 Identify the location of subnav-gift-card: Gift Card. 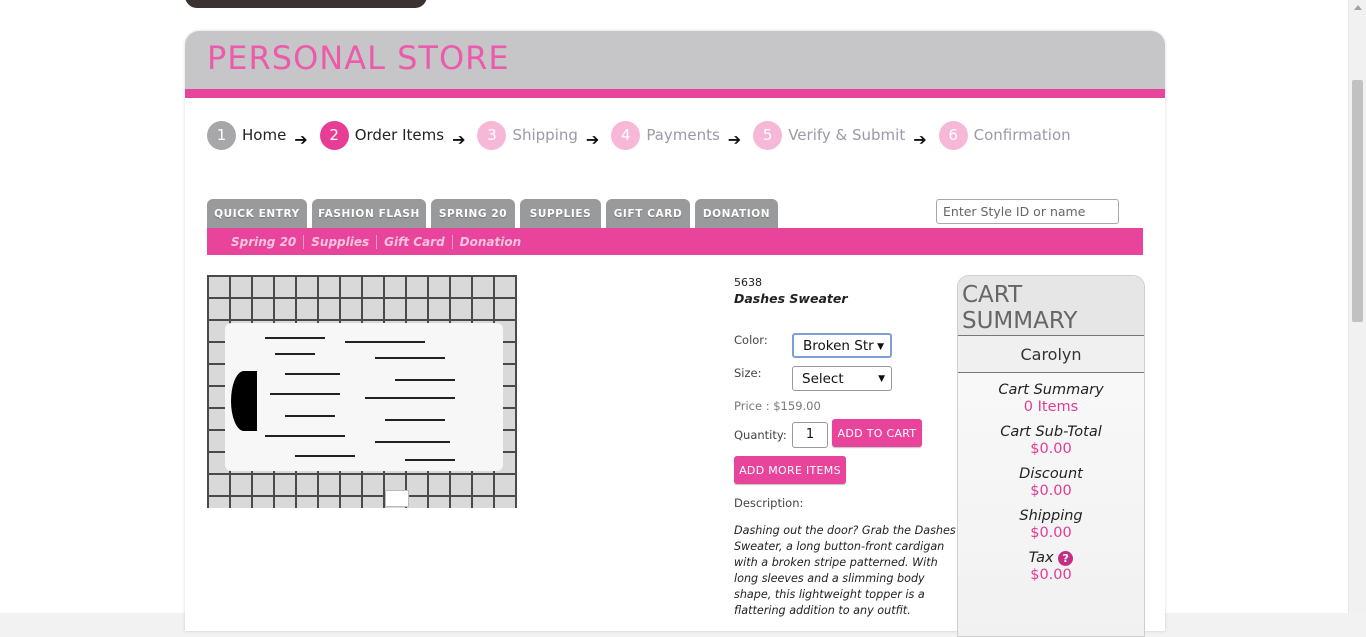
(414, 241).